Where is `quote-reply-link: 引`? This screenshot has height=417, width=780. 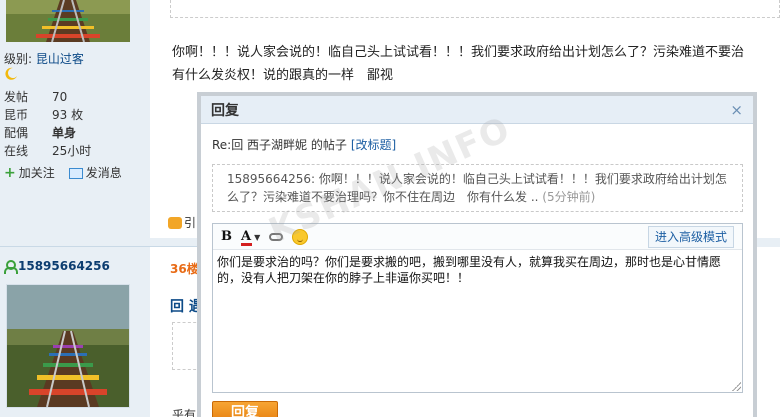
quote-reply-link: 引 is located at coordinates (182, 222).